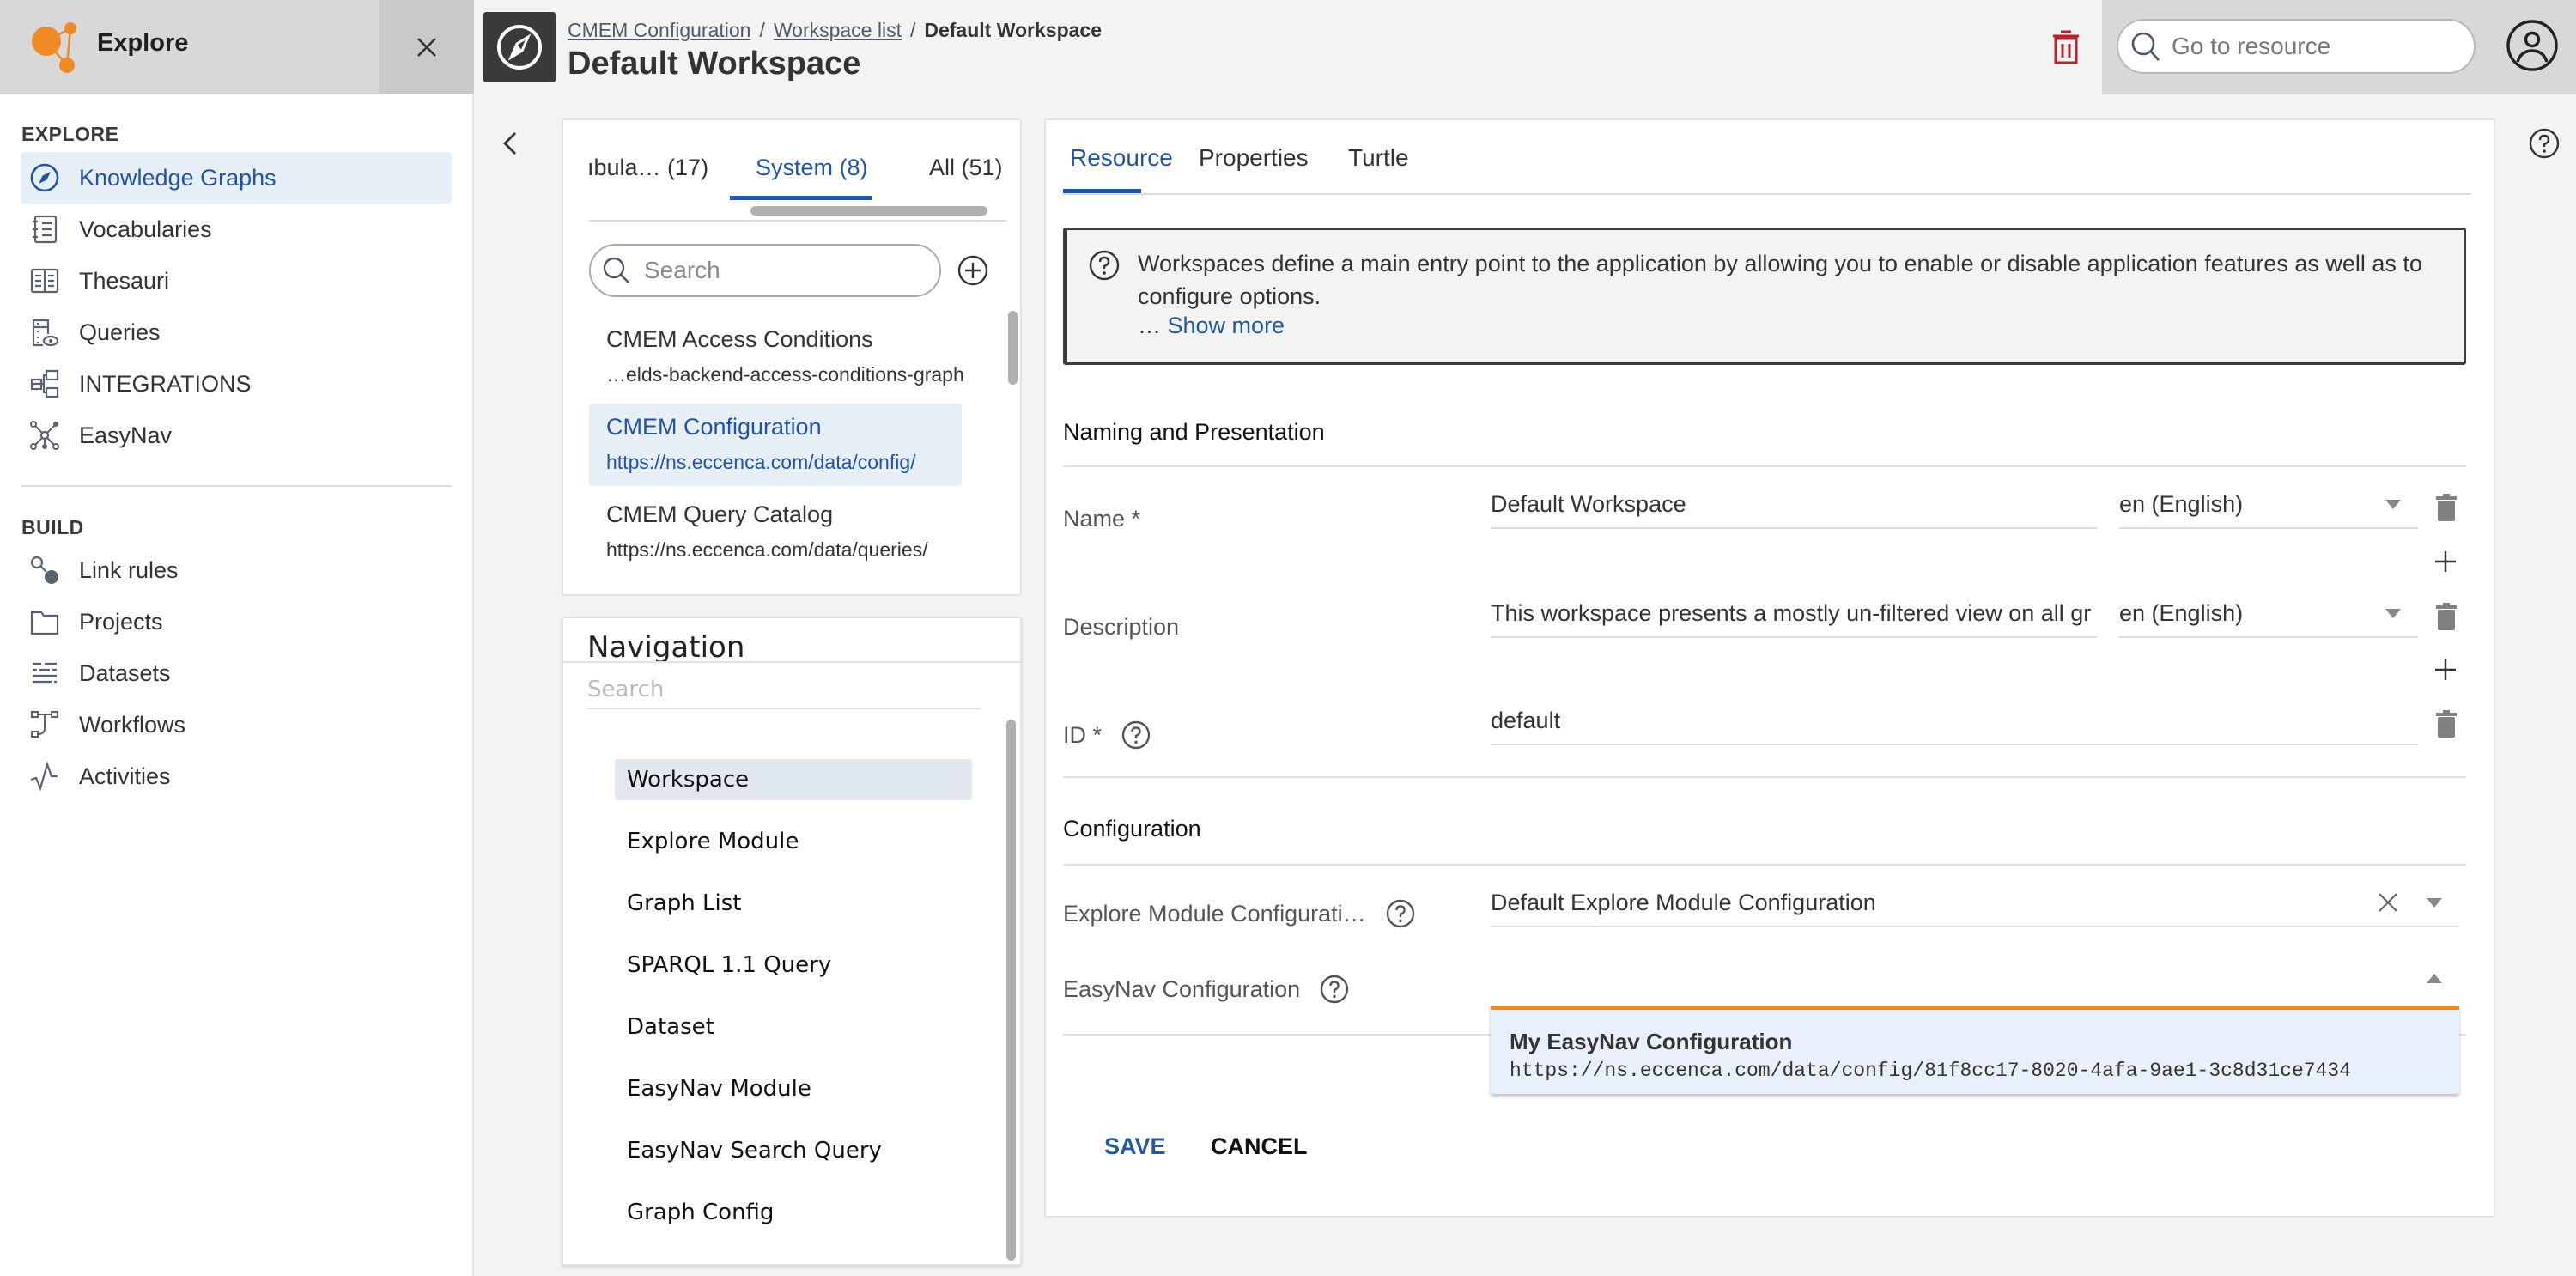 The width and height of the screenshot is (2576, 1276). What do you see at coordinates (781, 270) in the screenshot?
I see `graph-search-input` at bounding box center [781, 270].